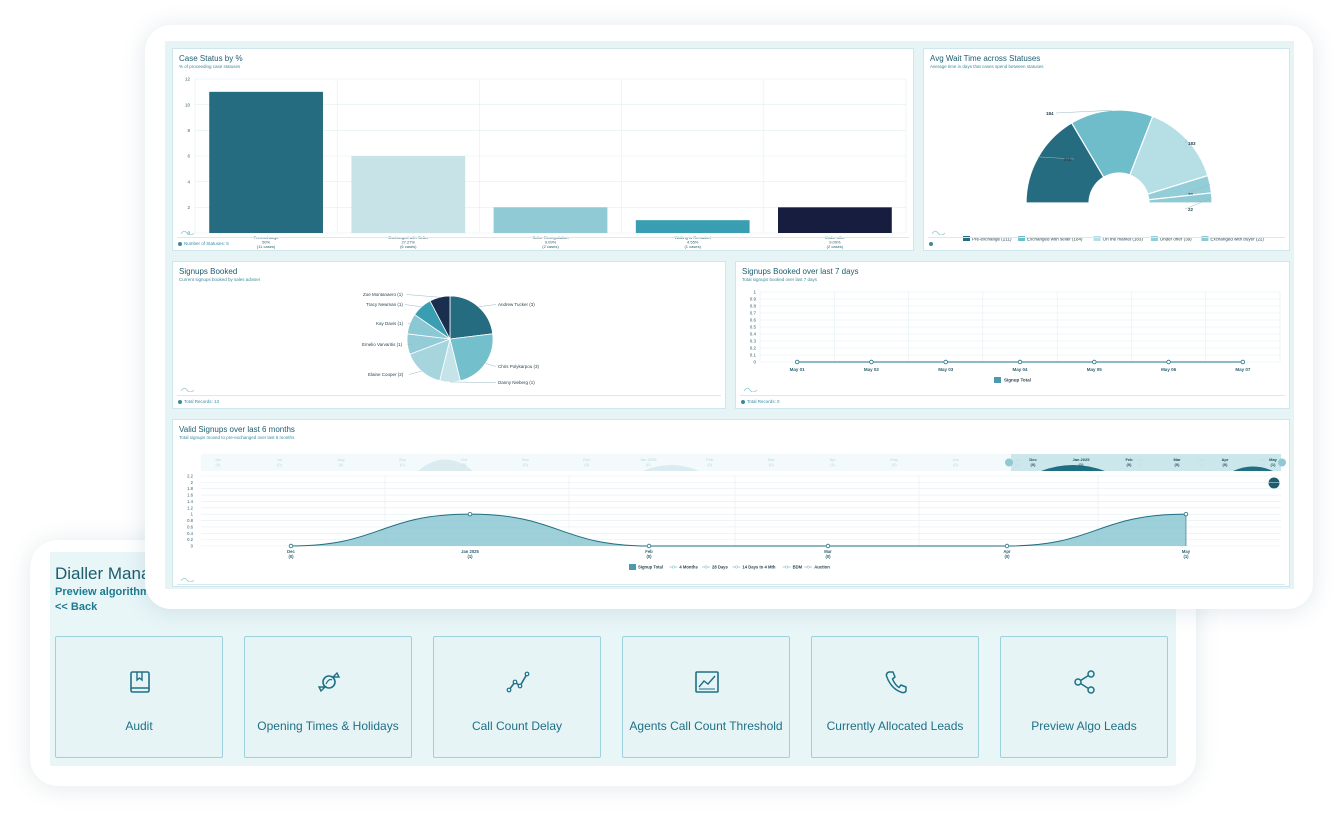 This screenshot has height=819, width=1342. Describe the element at coordinates (798, 369) in the screenshot. I see `x-tick-label: May 01` at that location.